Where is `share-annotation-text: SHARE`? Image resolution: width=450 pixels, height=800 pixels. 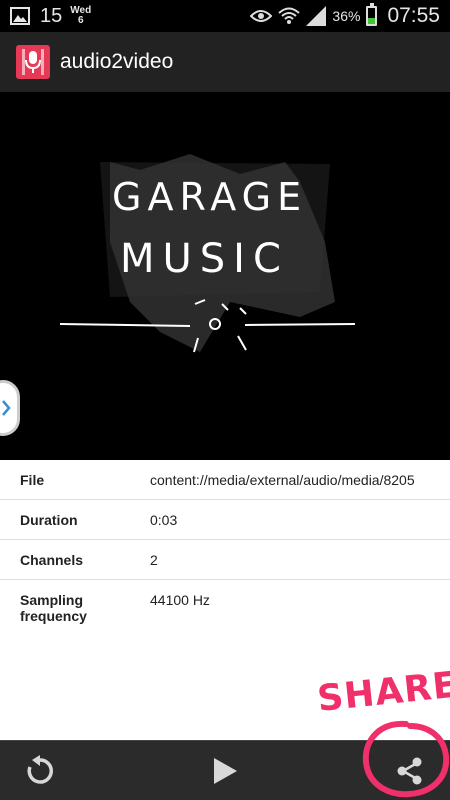
share-annotation-text: SHARE is located at coordinates (382, 692).